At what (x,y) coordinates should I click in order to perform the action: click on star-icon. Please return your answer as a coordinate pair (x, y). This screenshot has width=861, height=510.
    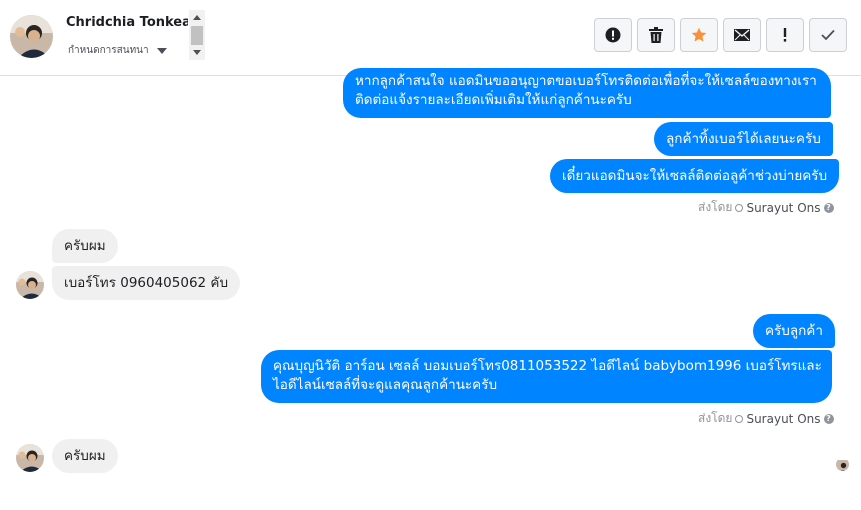
    Looking at the image, I should click on (699, 34).